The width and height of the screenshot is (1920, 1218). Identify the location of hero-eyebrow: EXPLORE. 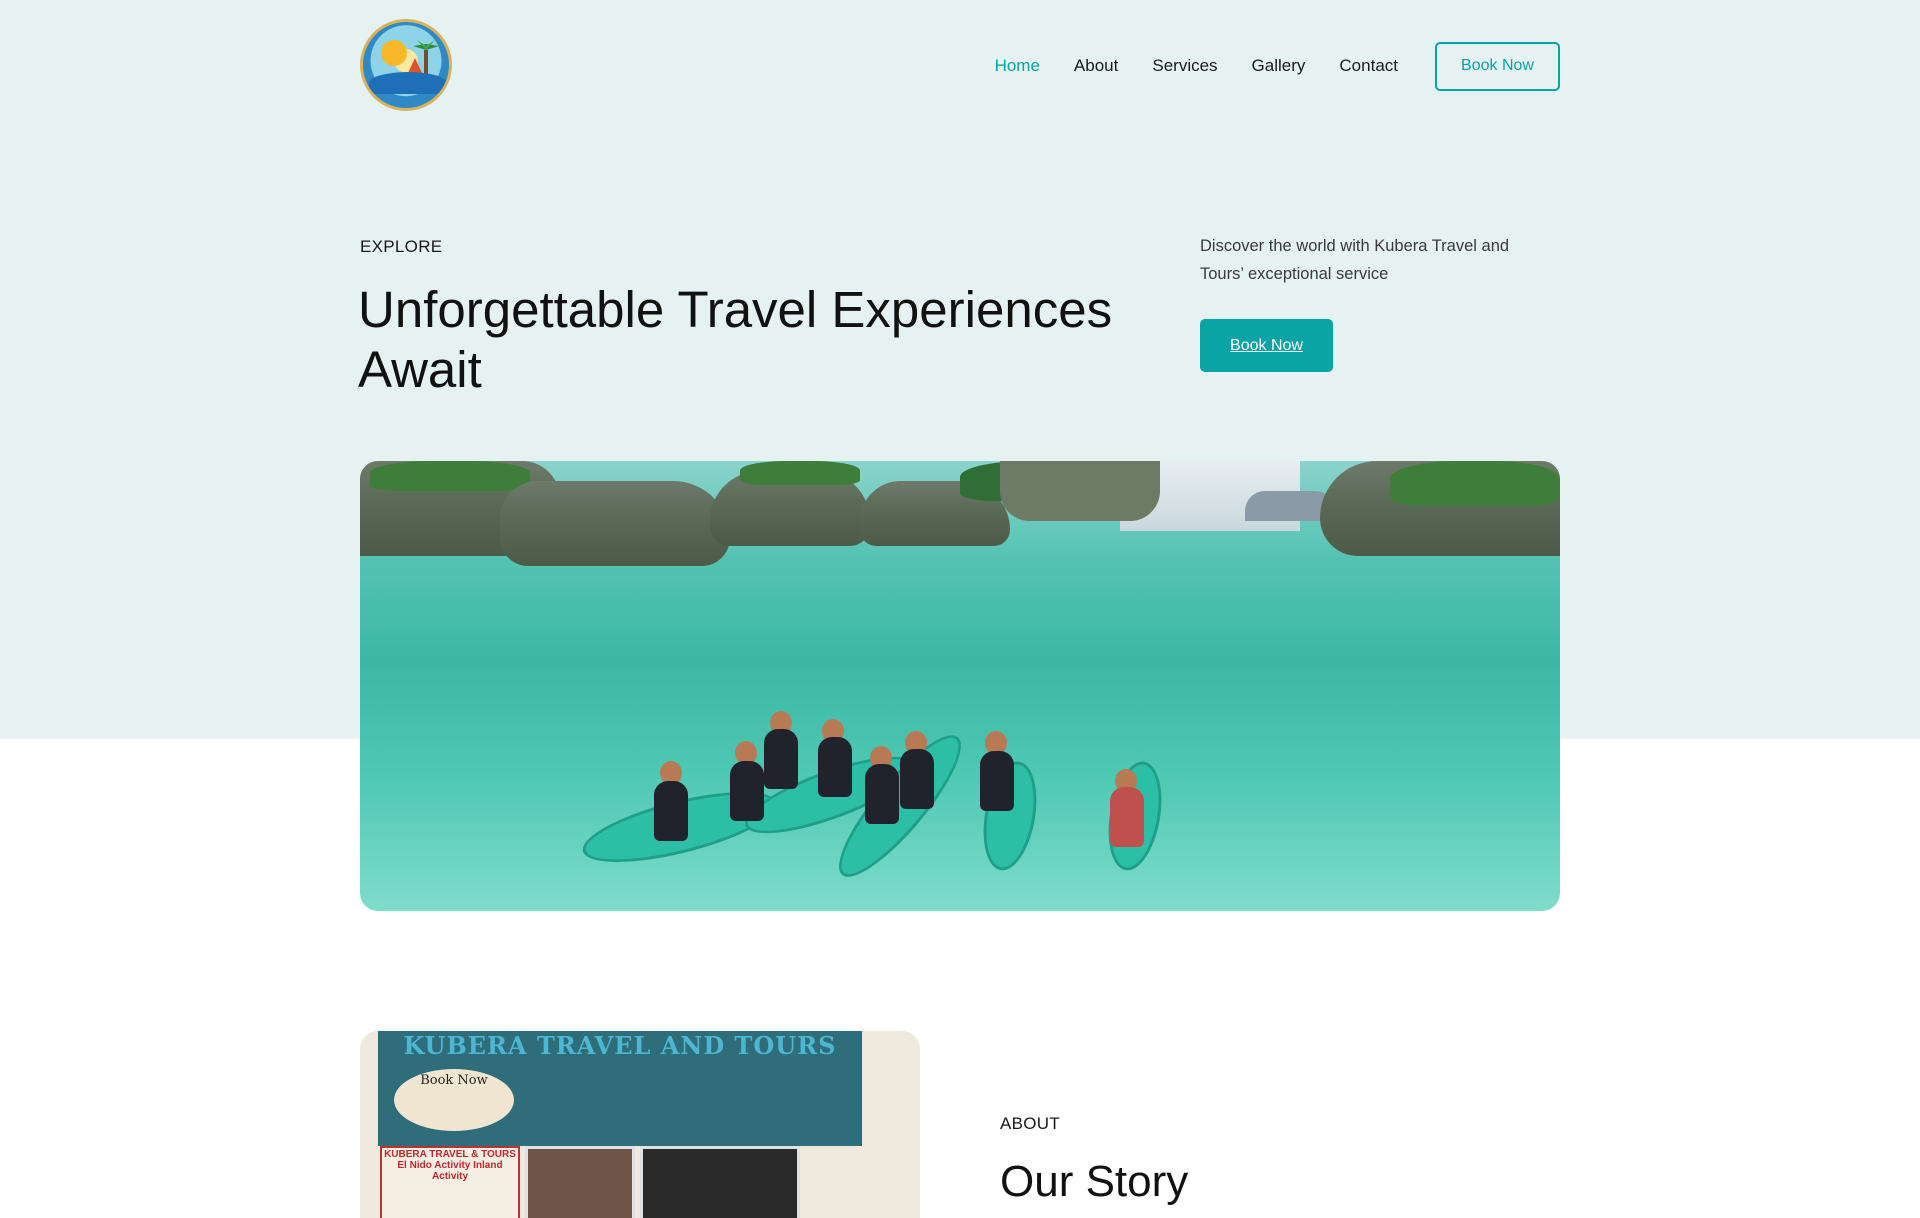
(401, 246).